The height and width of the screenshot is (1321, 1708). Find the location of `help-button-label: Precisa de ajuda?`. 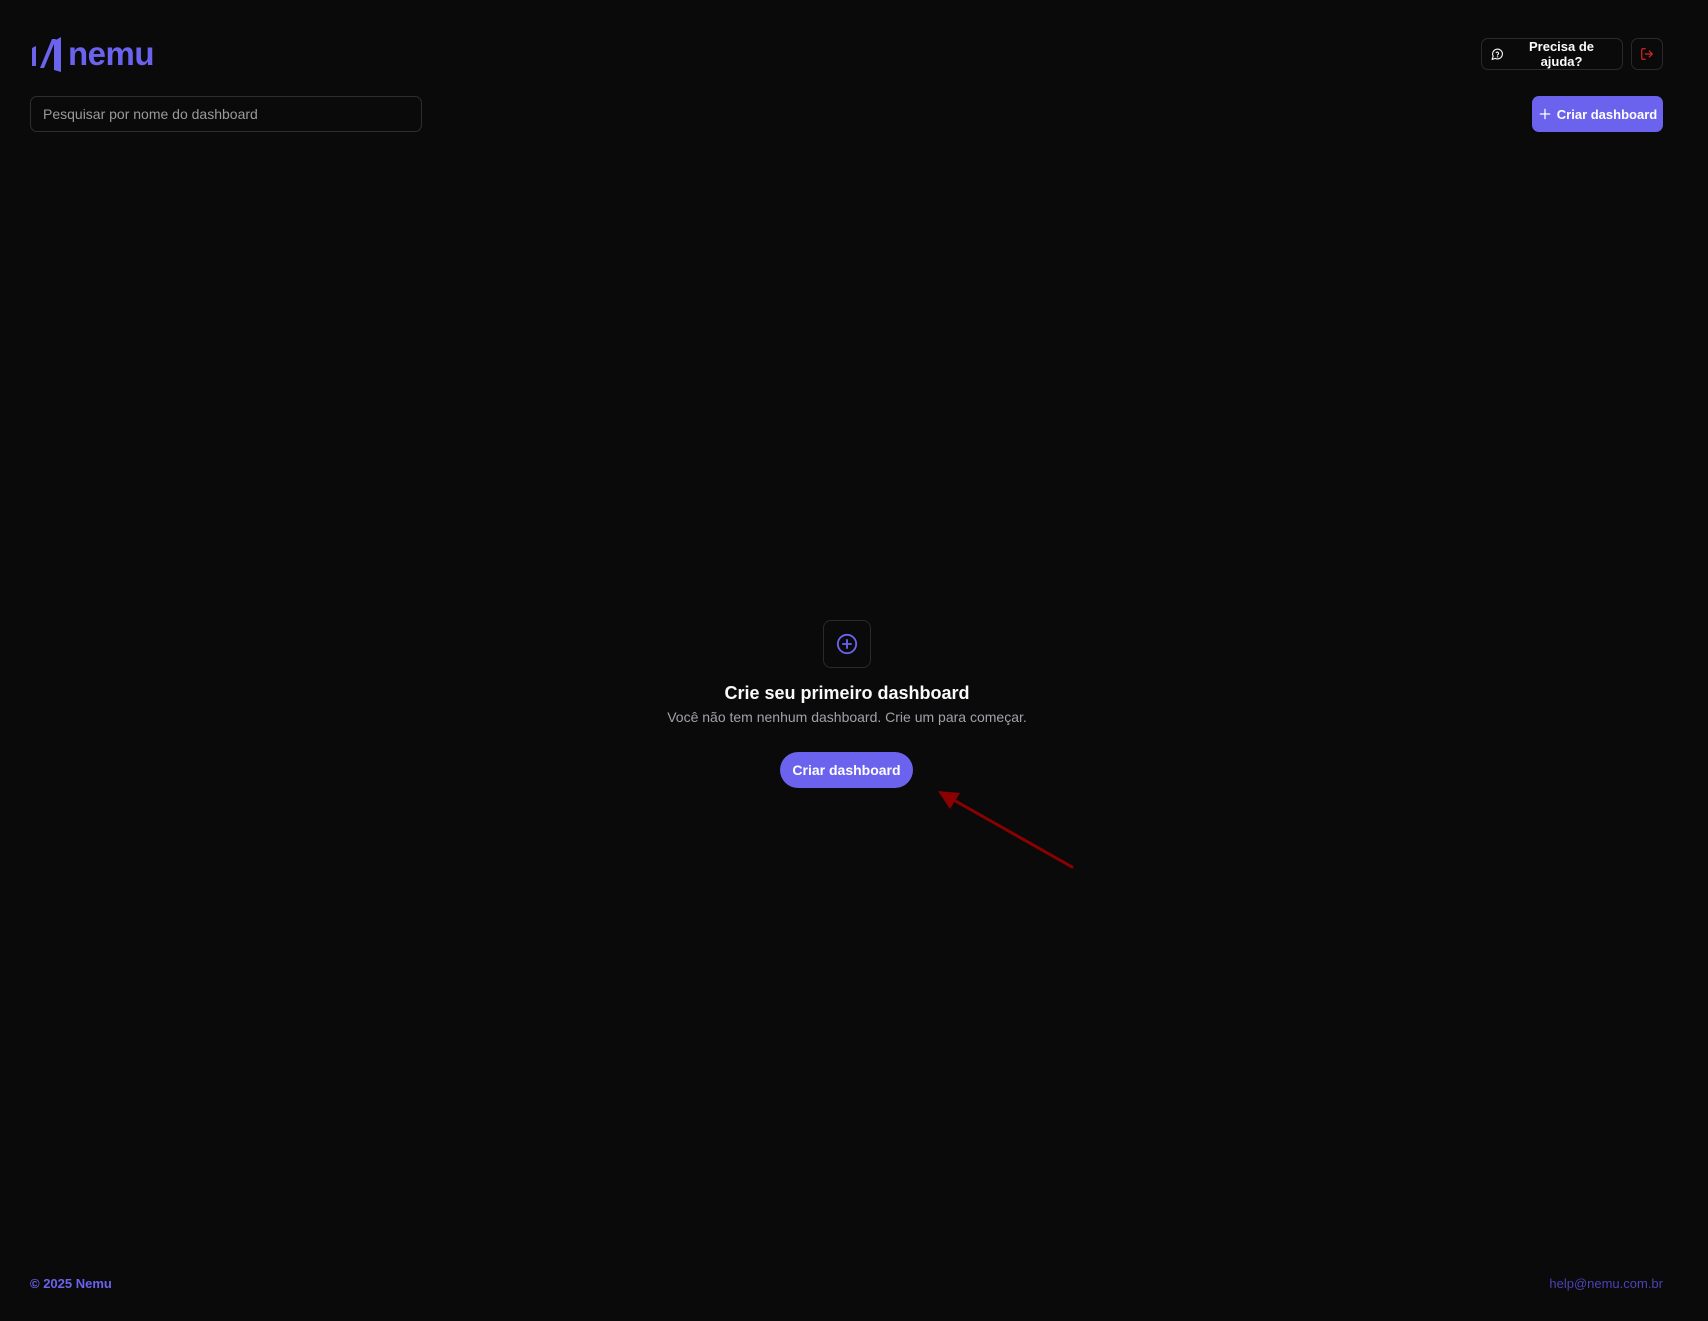

help-button-label: Precisa de ajuda? is located at coordinates (1561, 54).